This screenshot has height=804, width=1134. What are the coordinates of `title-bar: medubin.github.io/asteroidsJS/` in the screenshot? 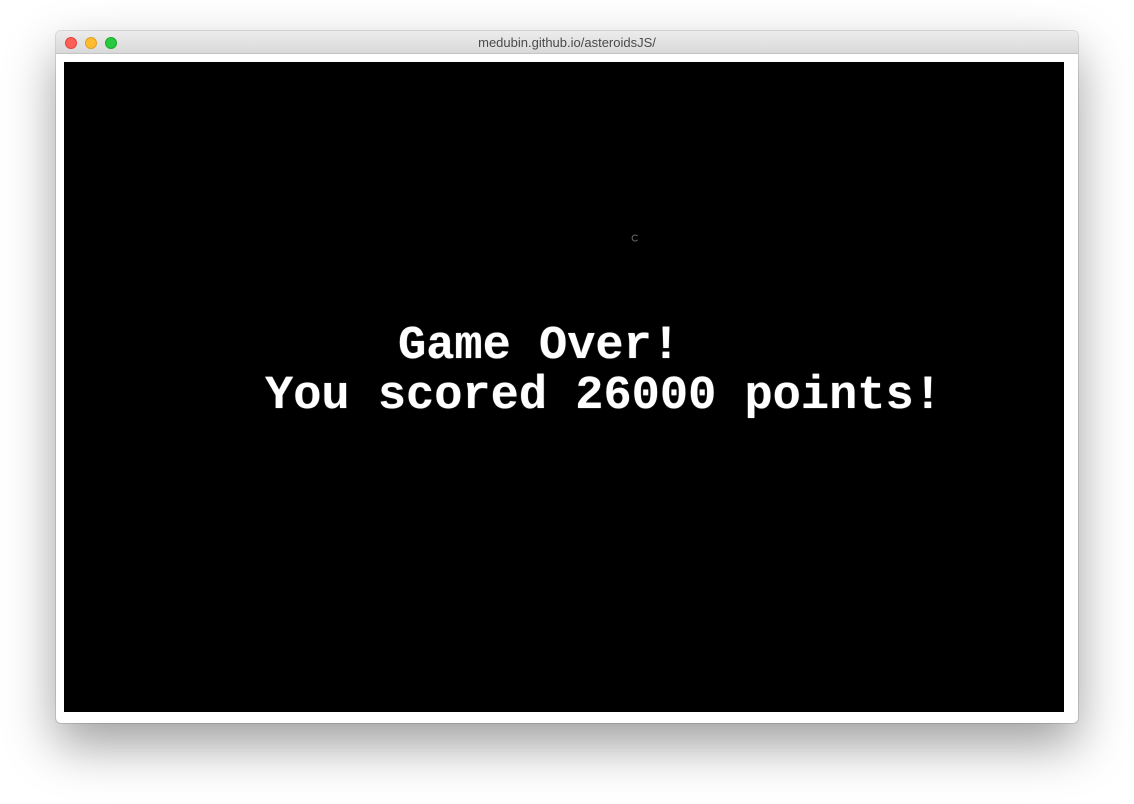 It's located at (567, 42).